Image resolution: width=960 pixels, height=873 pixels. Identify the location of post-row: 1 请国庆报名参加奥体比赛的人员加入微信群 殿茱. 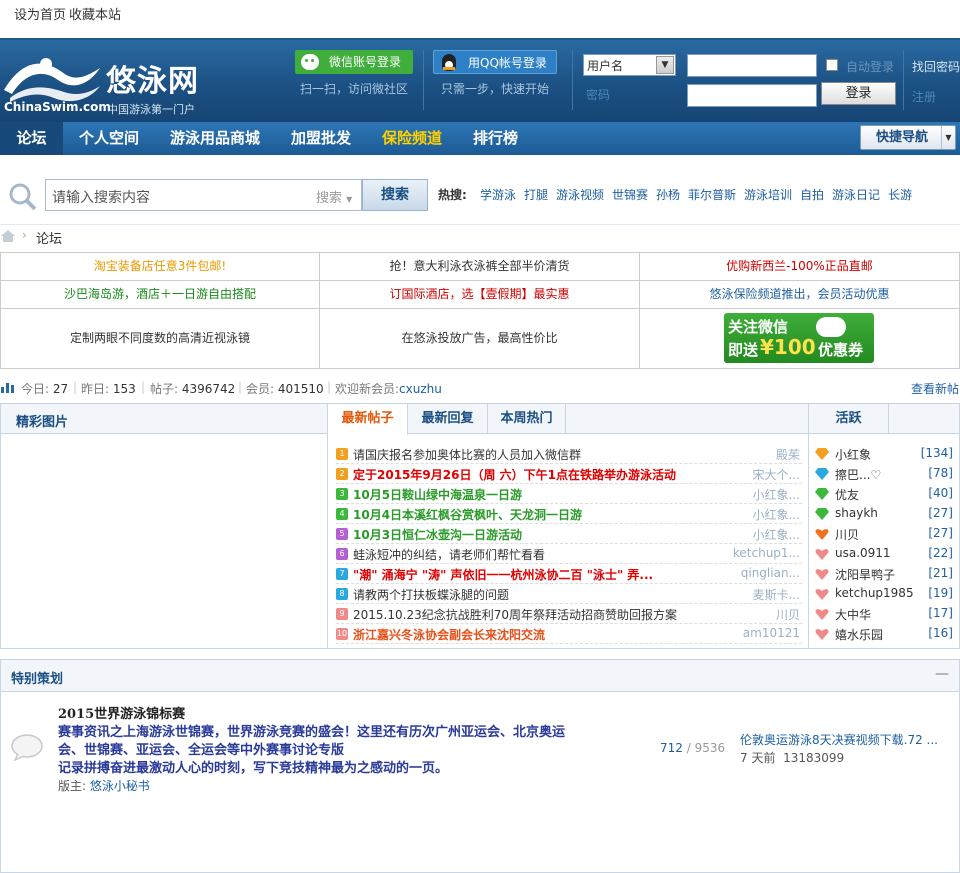
(569, 454).